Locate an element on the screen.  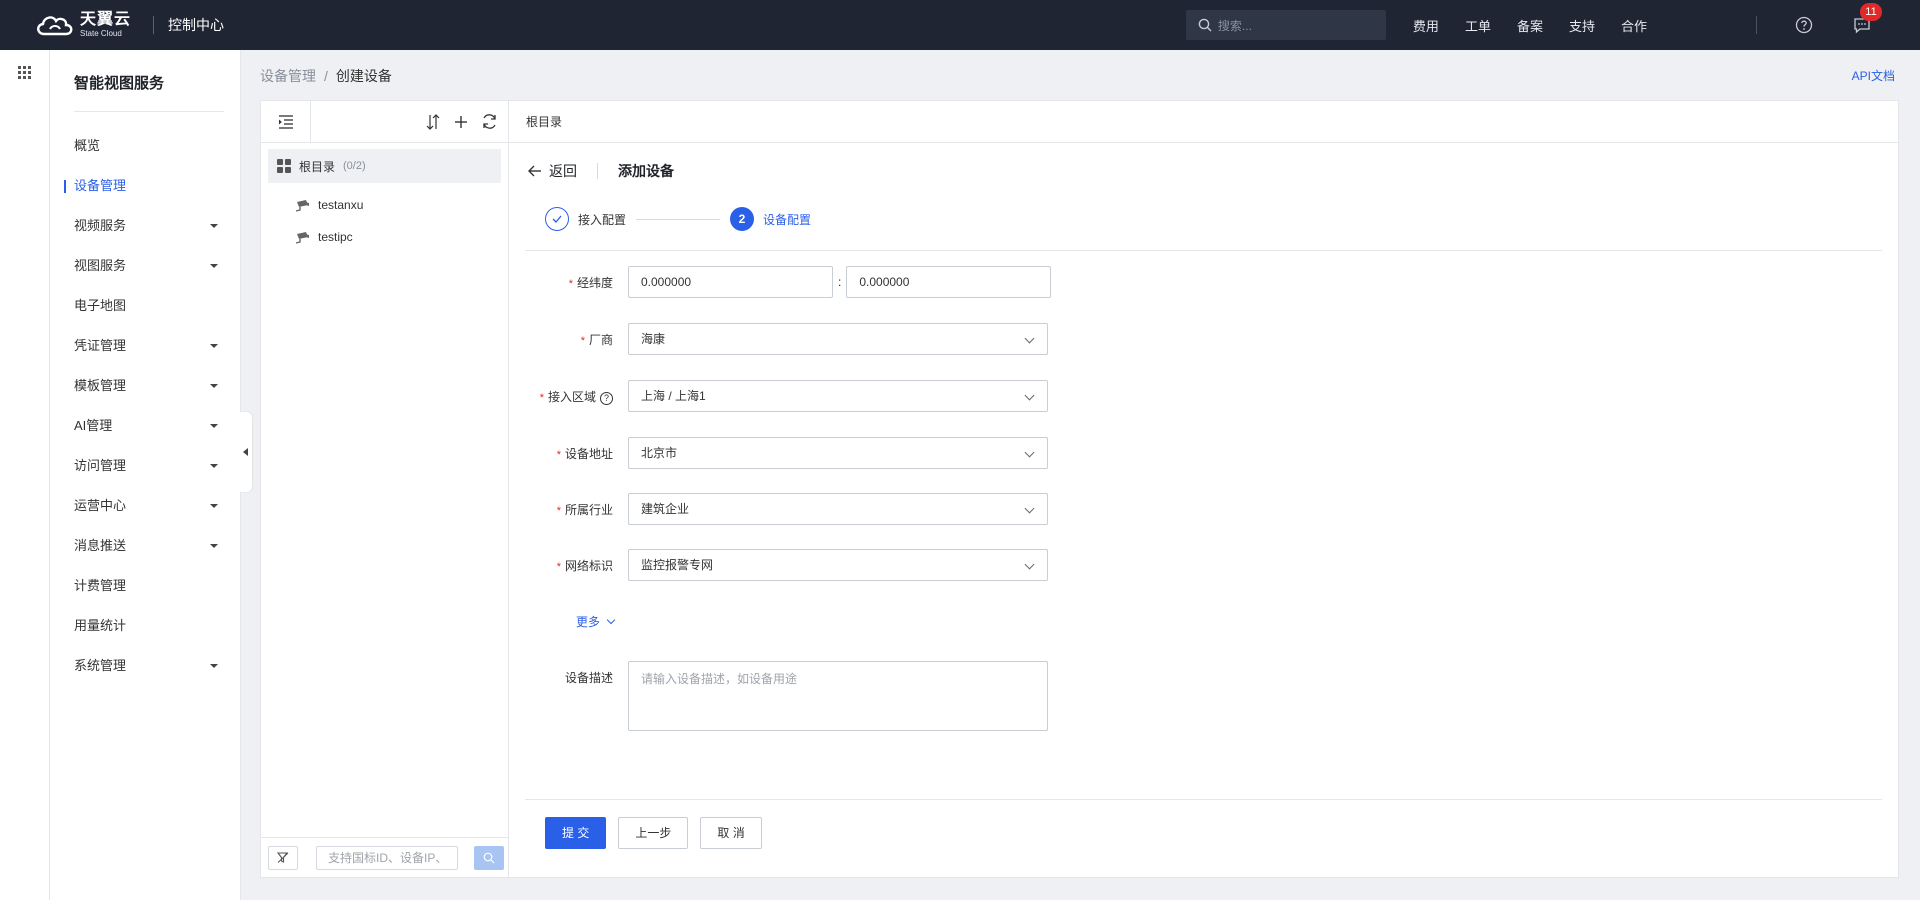
messages-button: 11 is located at coordinates (1867, 19).